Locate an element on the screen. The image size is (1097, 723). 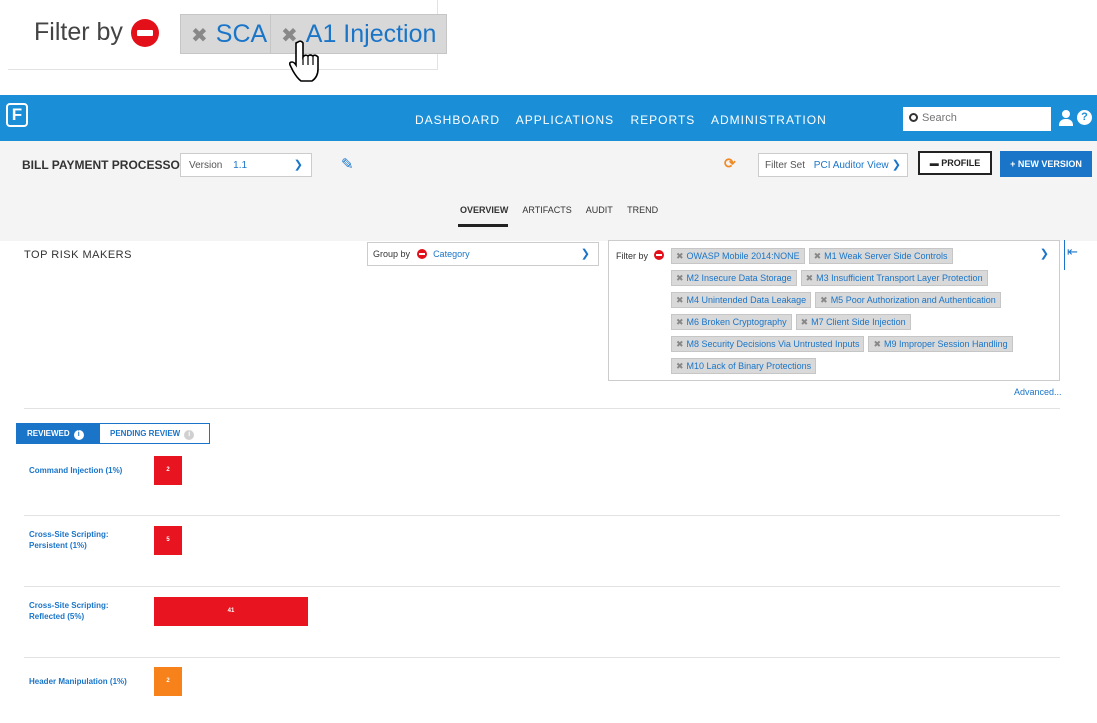
filter-set-label: Filter Set is located at coordinates (785, 165).